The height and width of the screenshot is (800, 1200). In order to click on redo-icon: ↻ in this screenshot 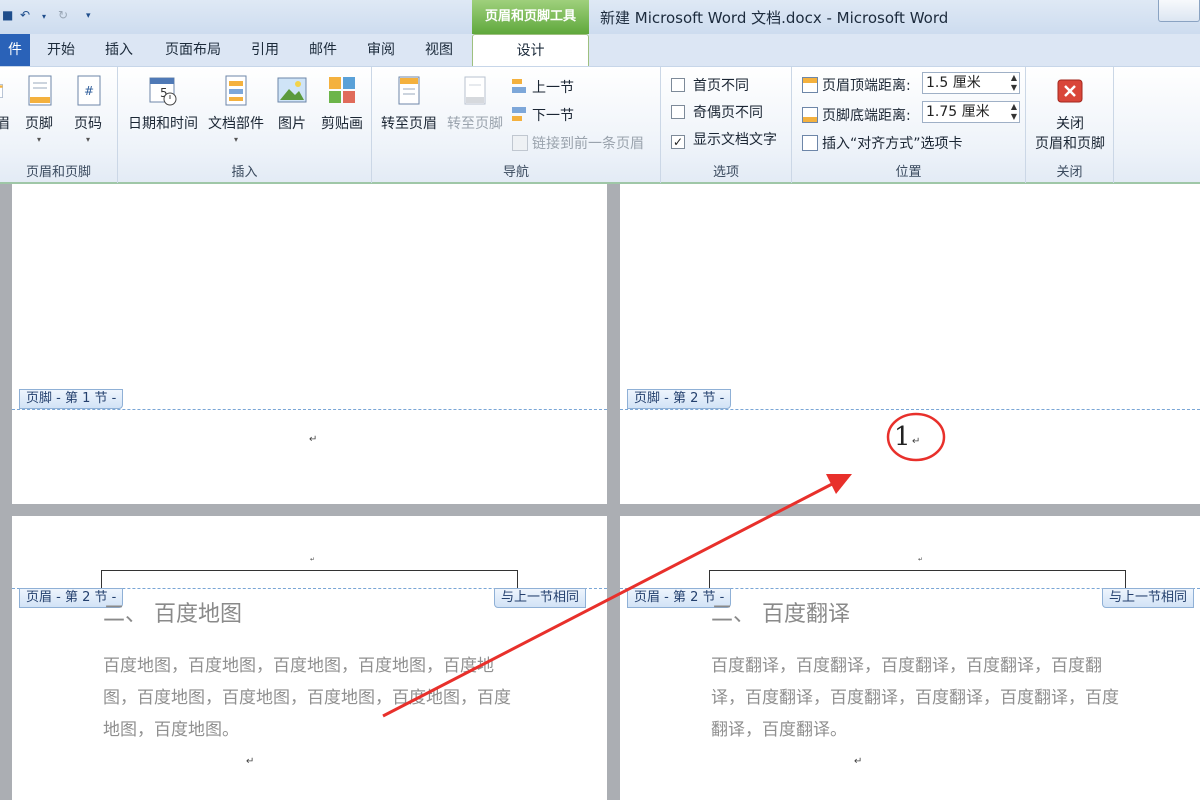, I will do `click(63, 15)`.